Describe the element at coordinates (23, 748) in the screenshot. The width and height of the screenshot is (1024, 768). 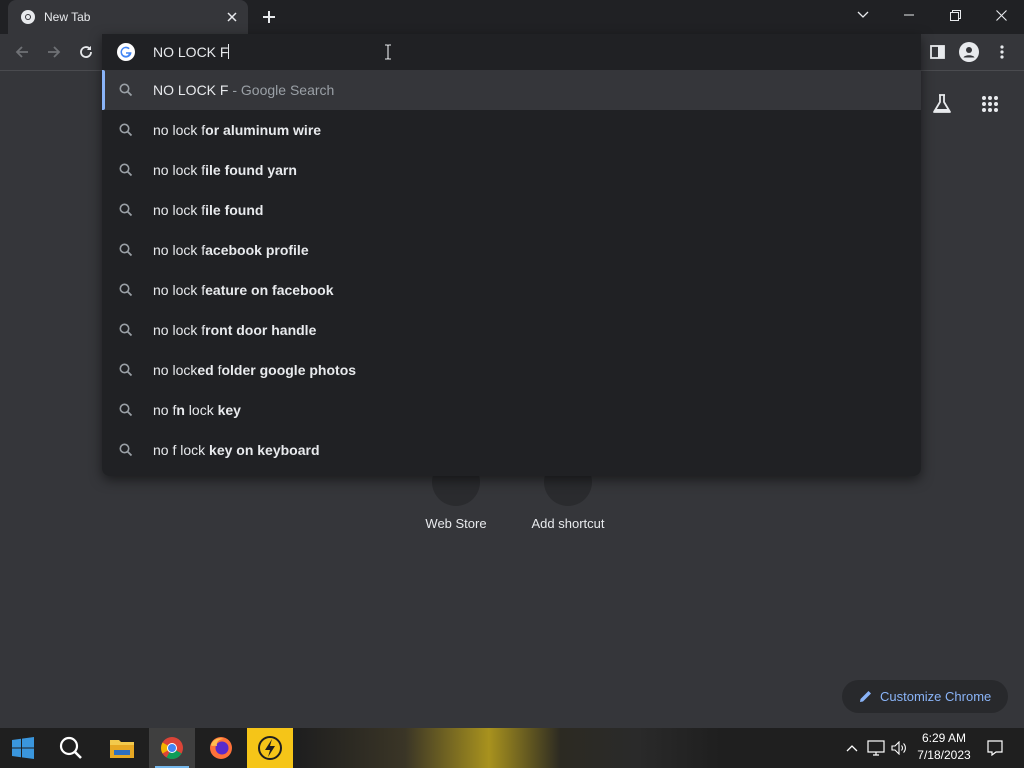
I see `windows-icon` at that location.